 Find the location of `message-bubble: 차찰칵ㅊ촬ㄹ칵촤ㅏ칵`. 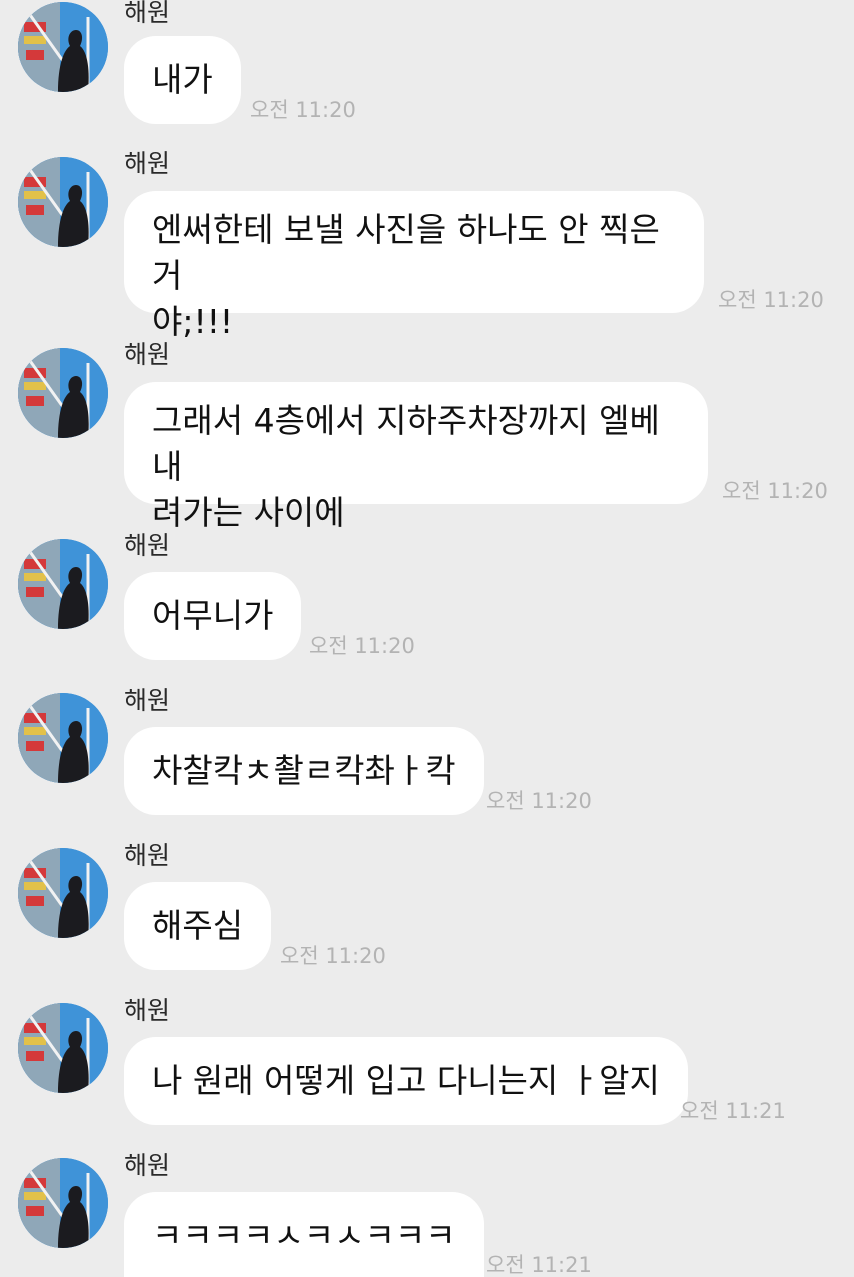

message-bubble: 차찰칵ㅊ촬ㄹ칵촤ㅏ칵 is located at coordinates (304, 771).